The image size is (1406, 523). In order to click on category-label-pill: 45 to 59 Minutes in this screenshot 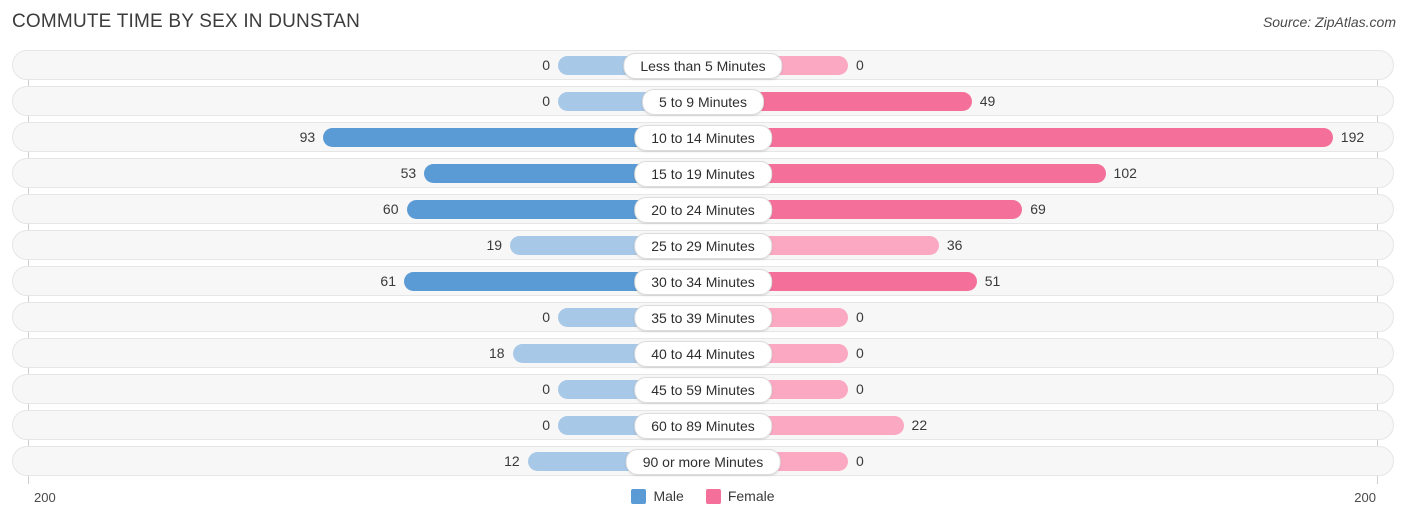, I will do `click(703, 390)`.